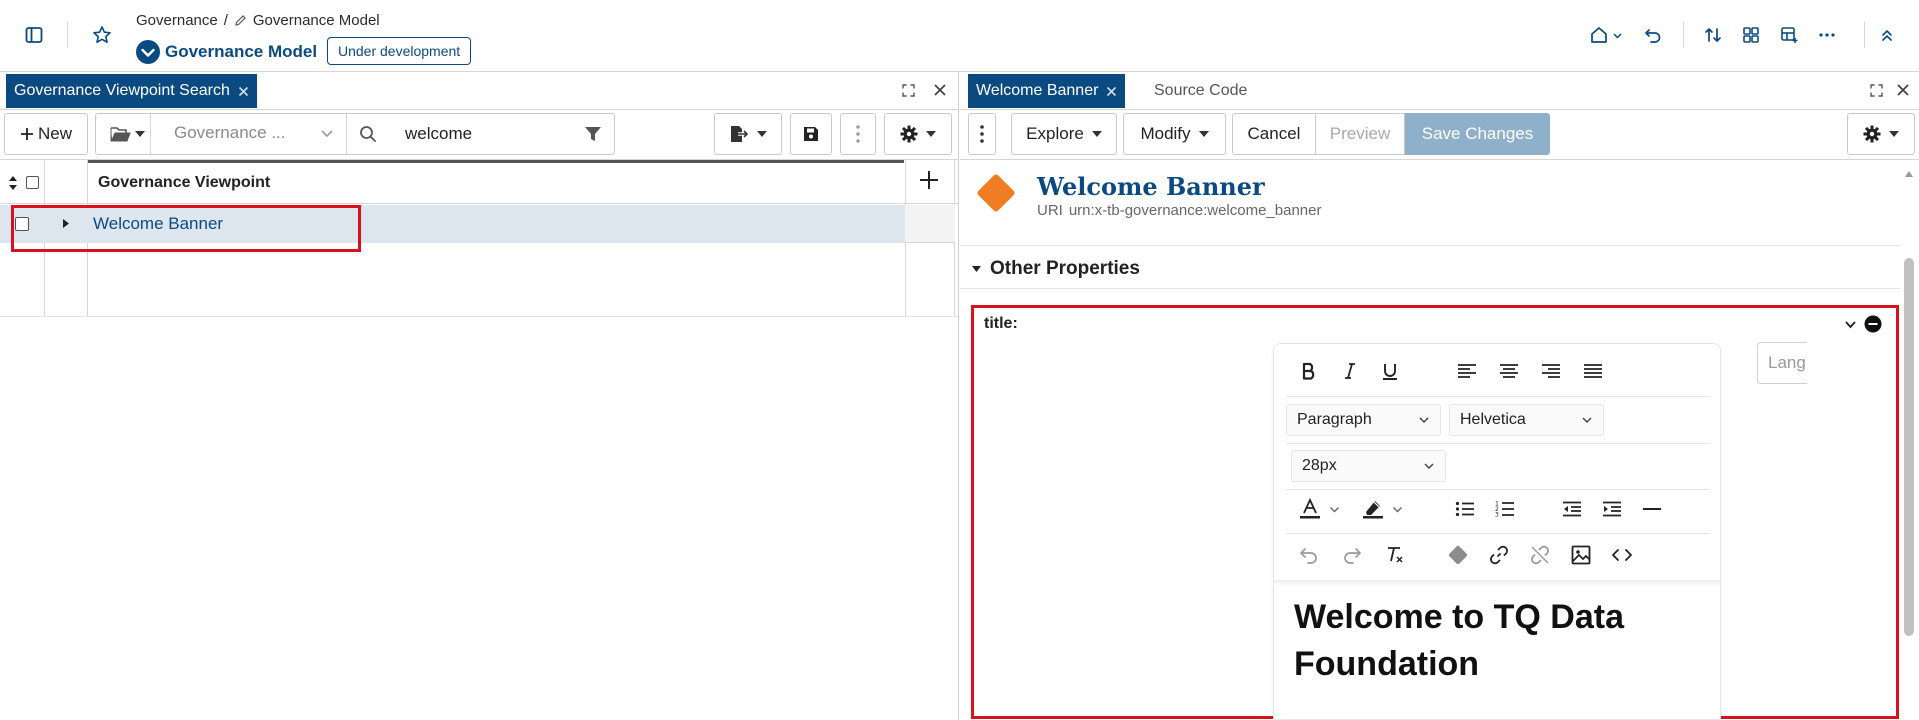  What do you see at coordinates (1064, 134) in the screenshot?
I see `explore-button: Explore` at bounding box center [1064, 134].